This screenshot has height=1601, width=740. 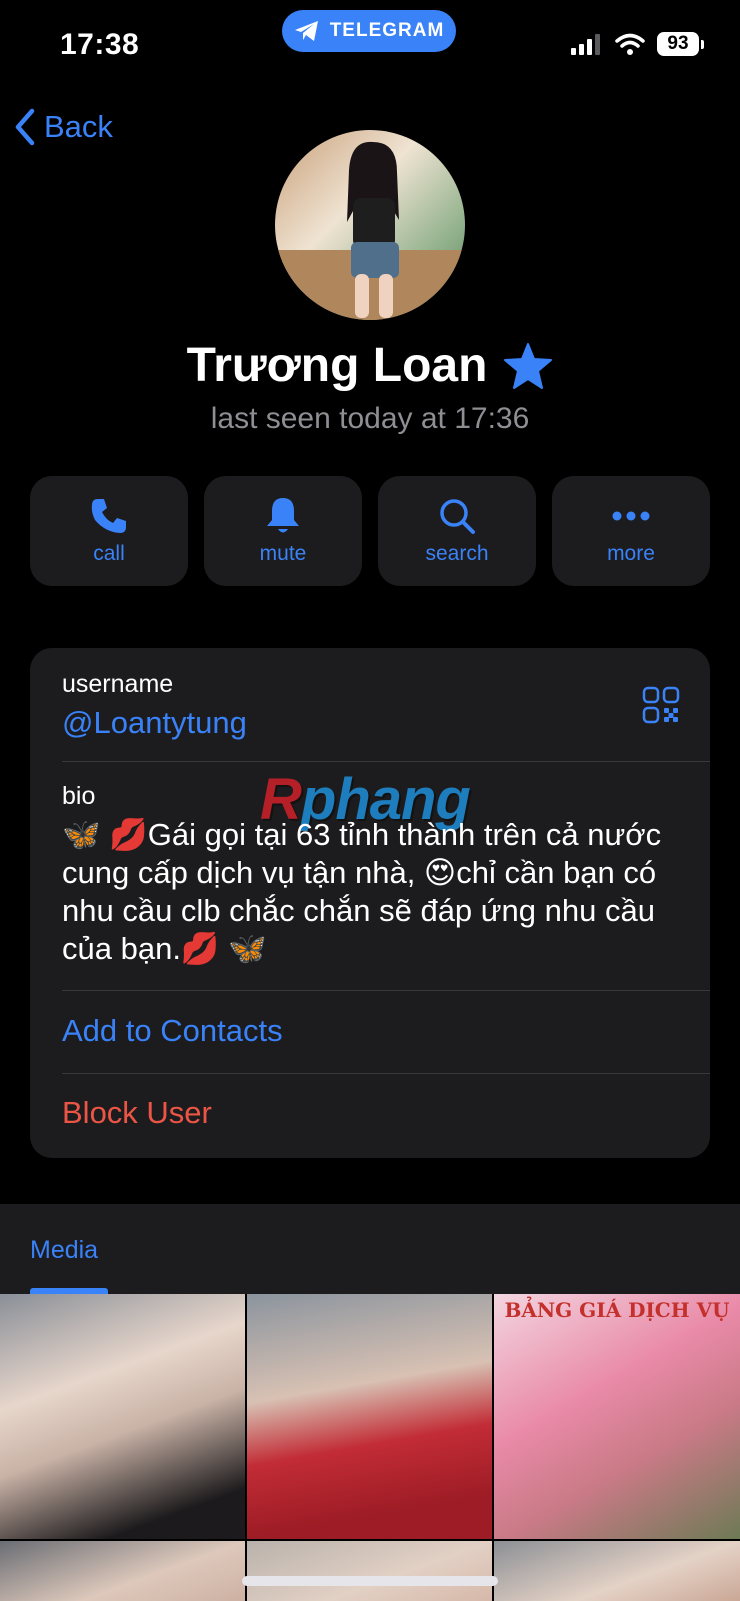 I want to click on back-label: Back, so click(x=78, y=126).